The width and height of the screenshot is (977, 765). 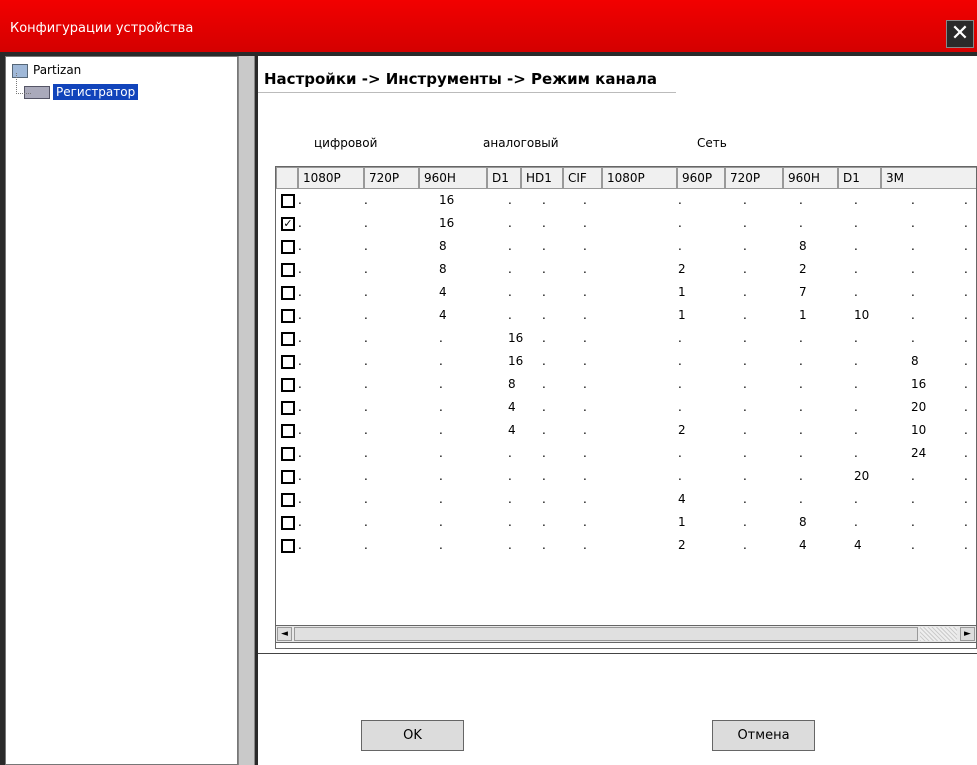 I want to click on window-title: Конфигурации устройства, so click(x=102, y=28).